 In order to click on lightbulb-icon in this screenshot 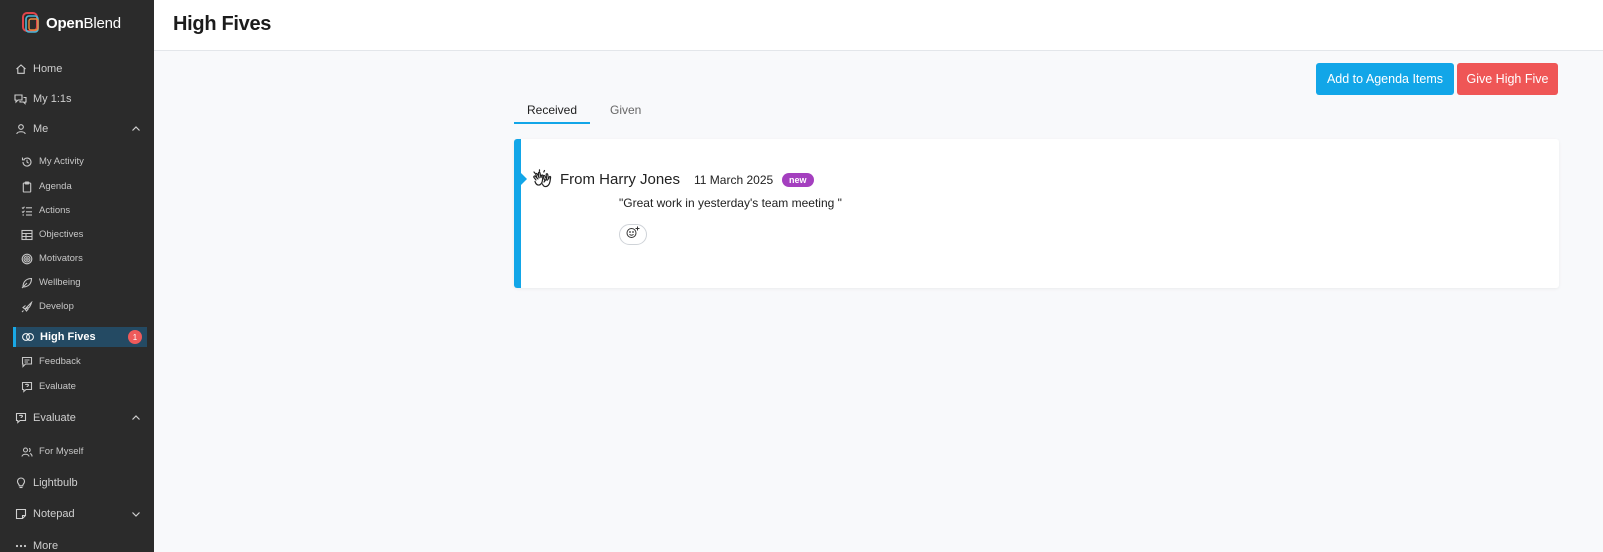, I will do `click(20, 483)`.